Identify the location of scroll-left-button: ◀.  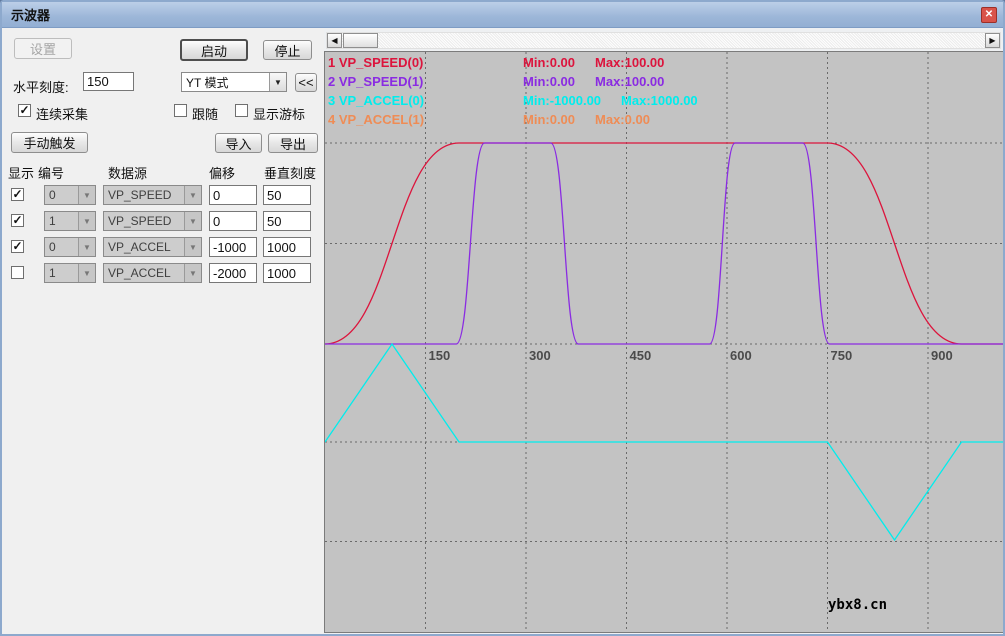
(334, 40).